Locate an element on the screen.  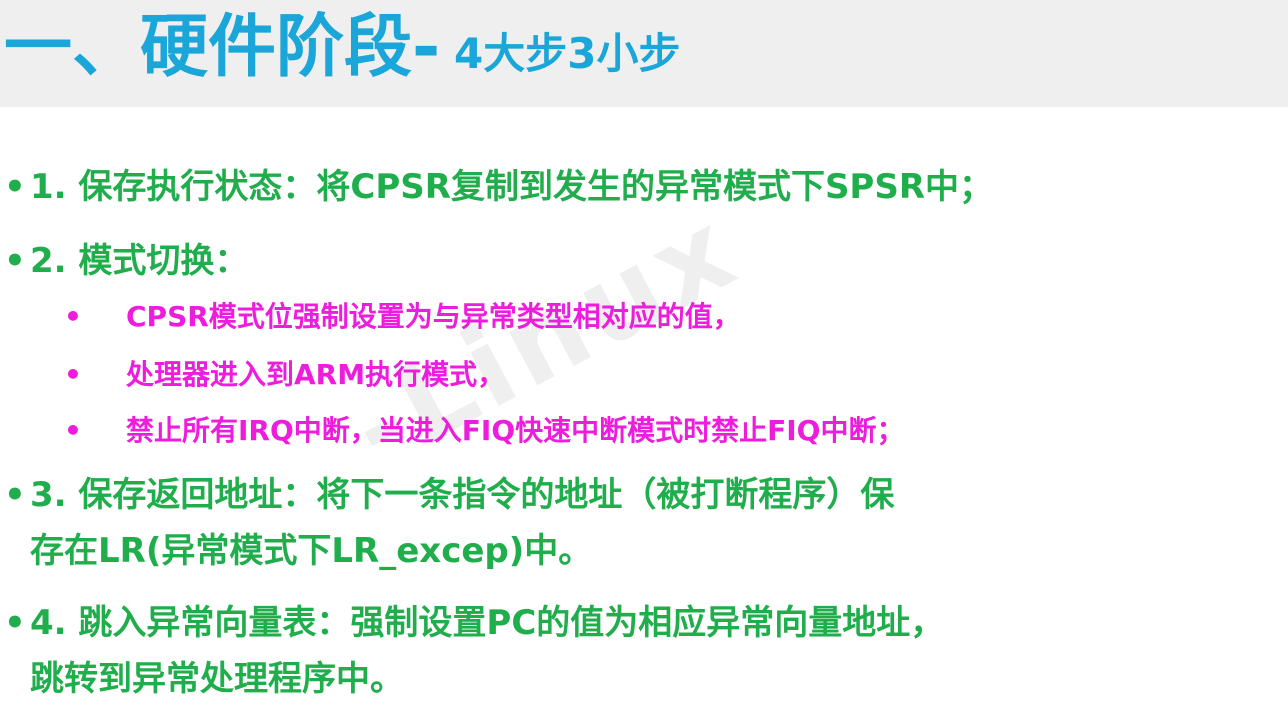
sub-bullet-3: • 禁止所有IRQ中断，当进入FIQ快速中断模式时禁止FIQ中断； is located at coordinates (484, 431).